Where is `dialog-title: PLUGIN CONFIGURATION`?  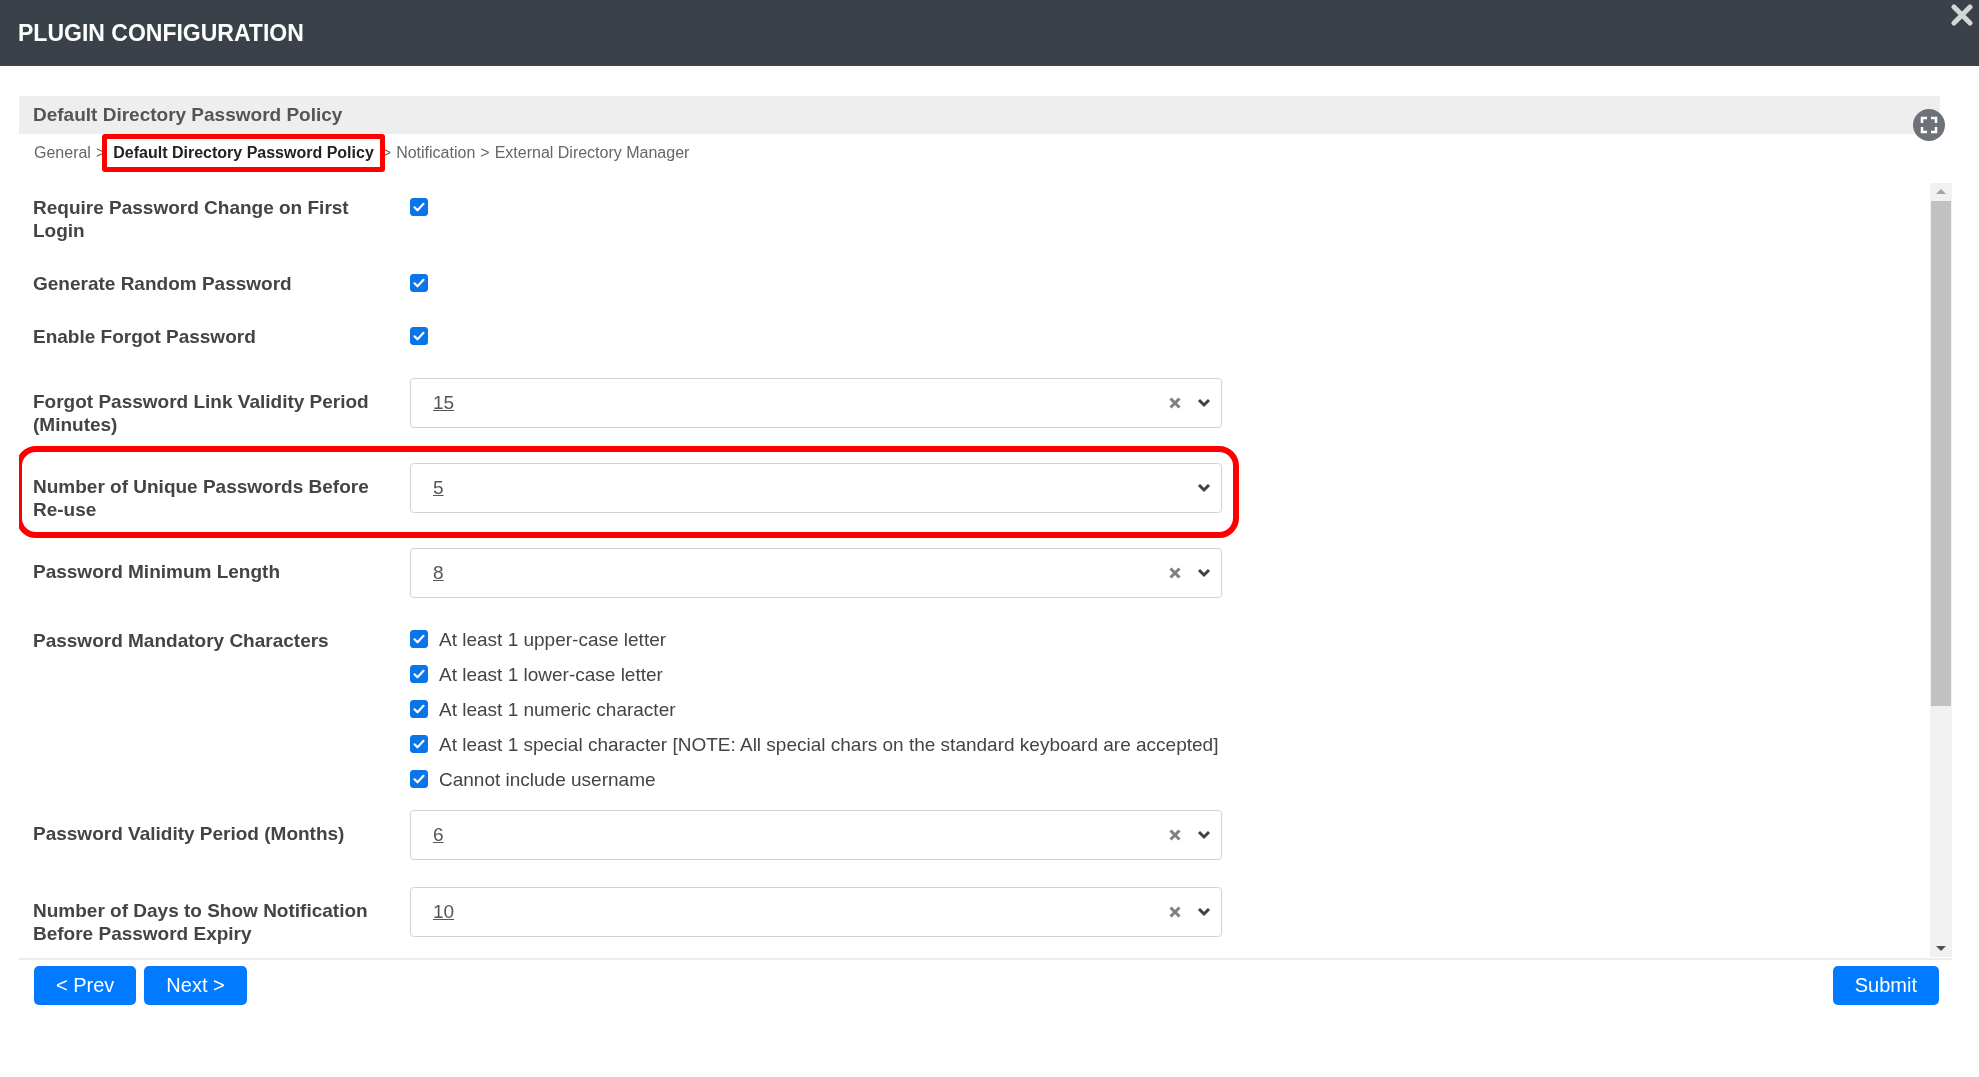
dialog-title: PLUGIN CONFIGURATION is located at coordinates (161, 33).